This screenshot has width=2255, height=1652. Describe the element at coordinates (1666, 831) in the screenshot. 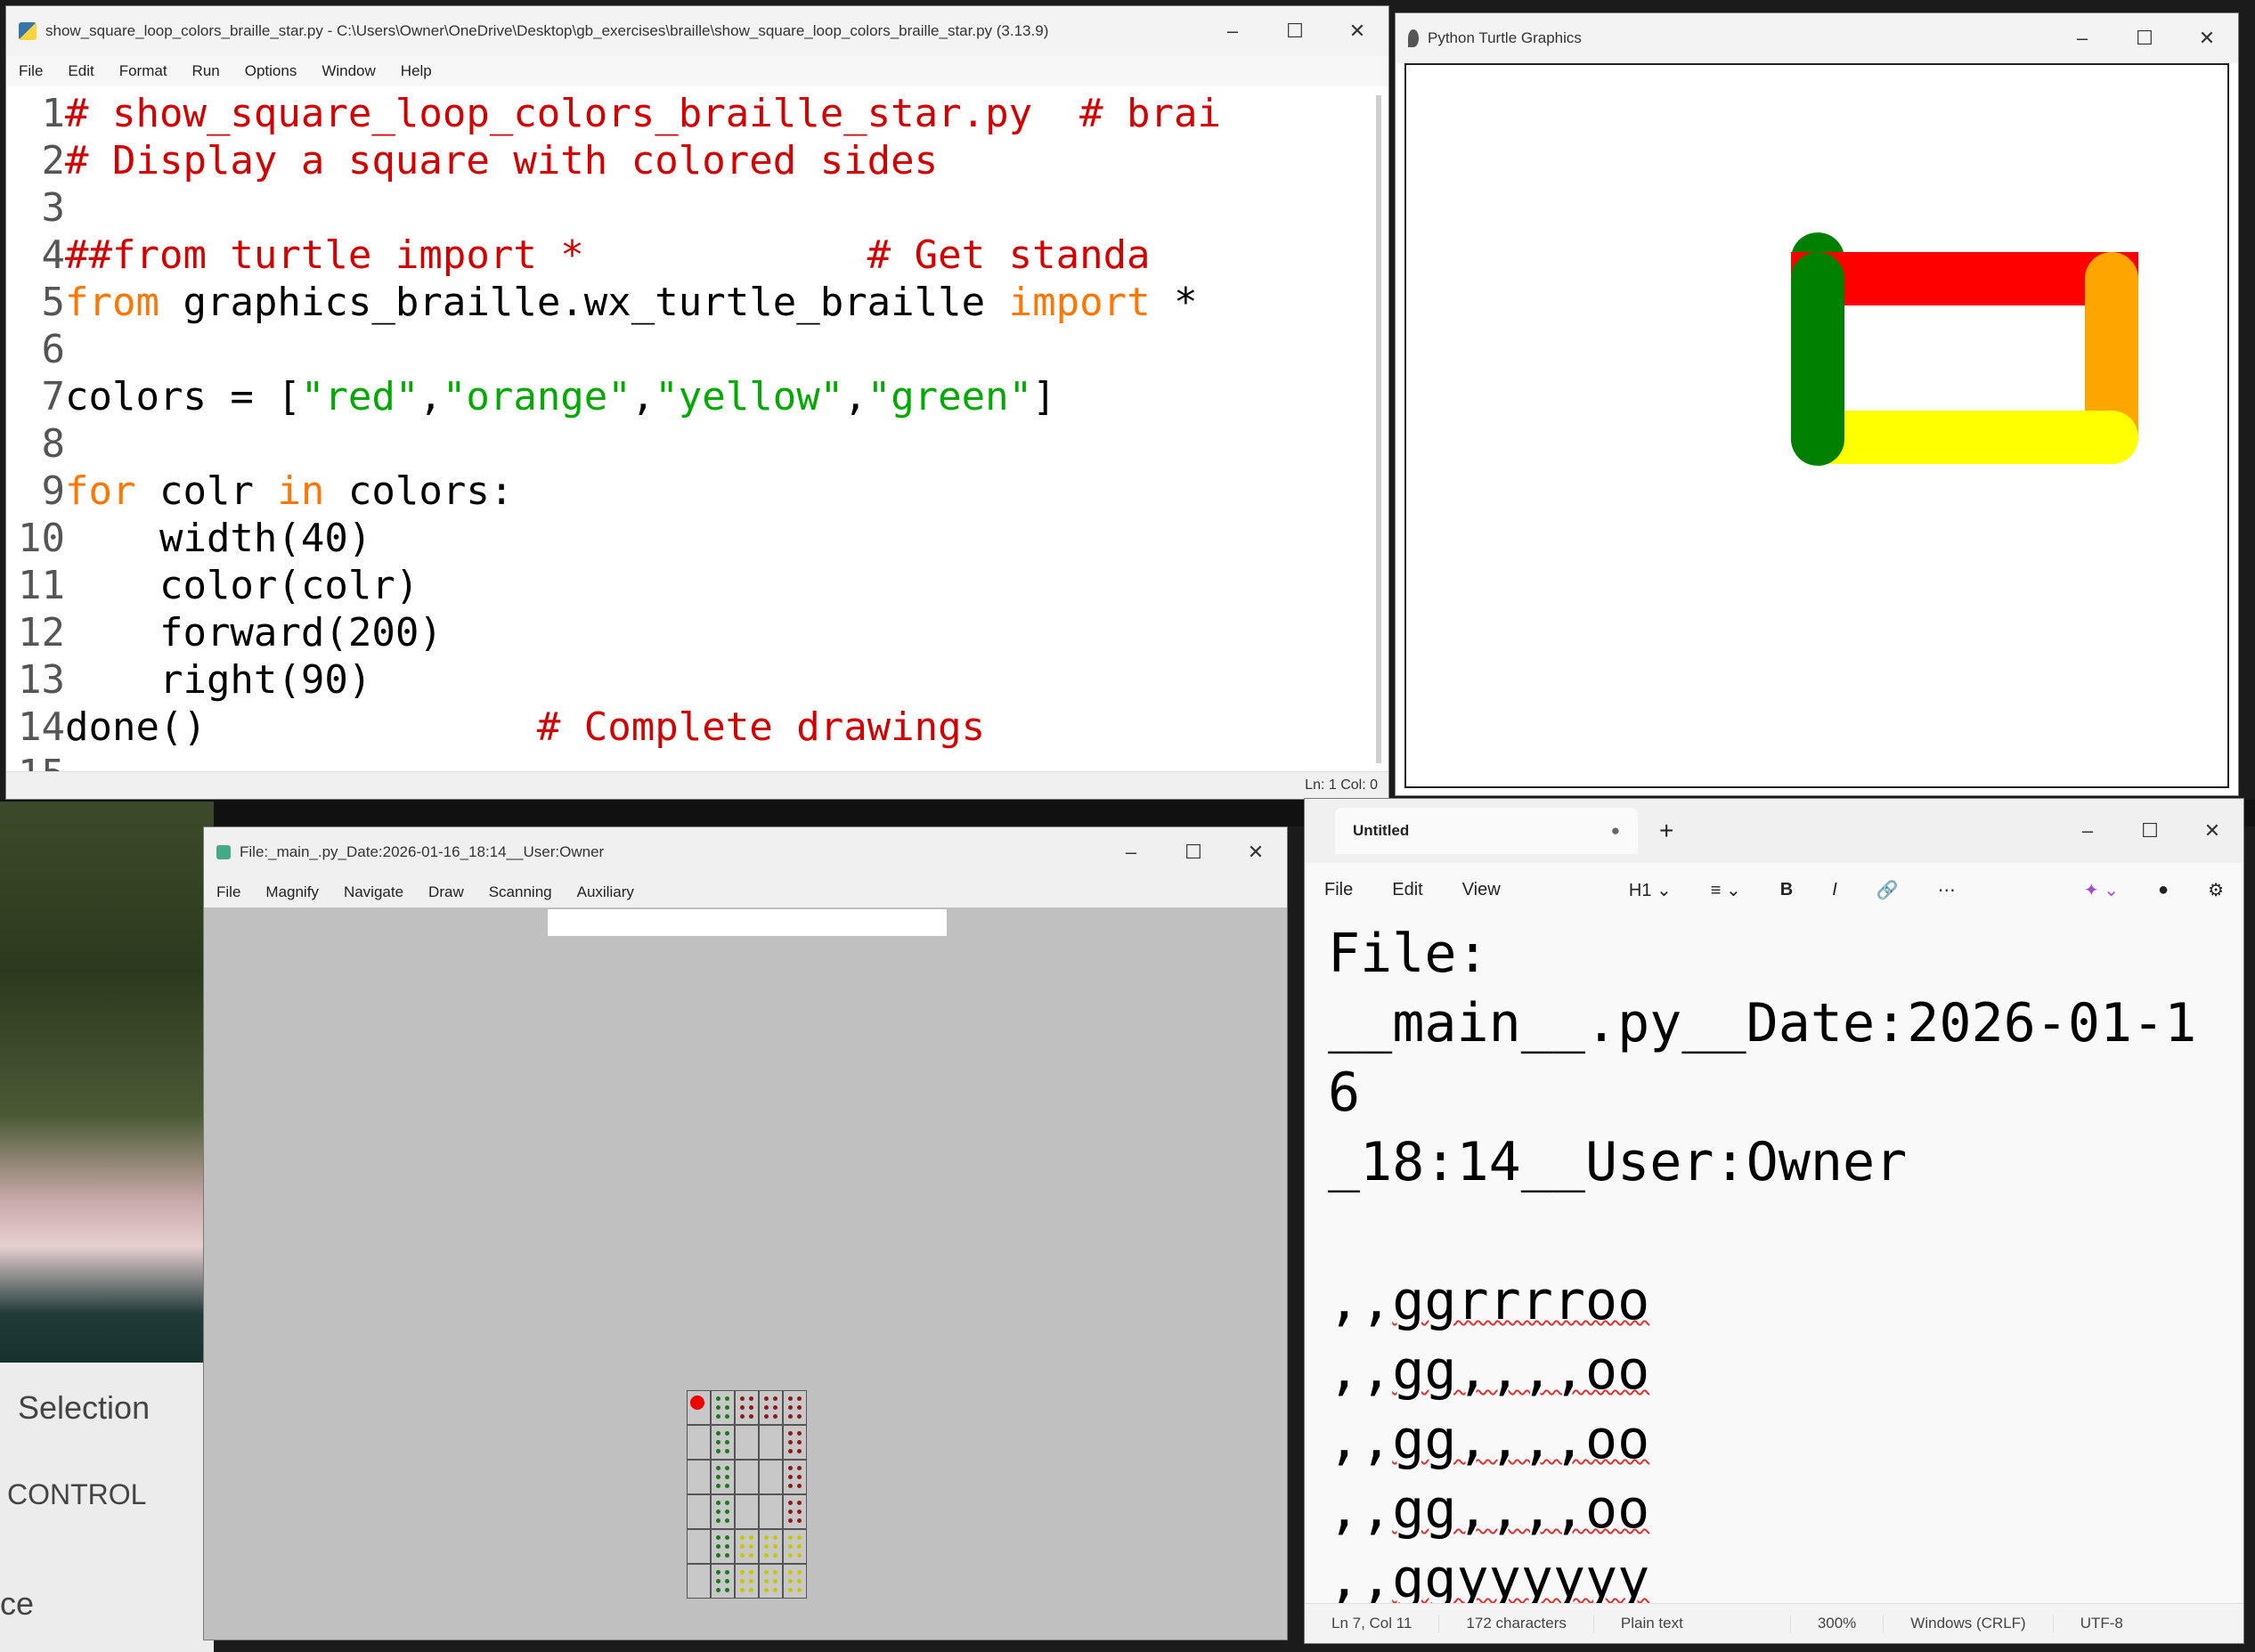

I see `new-tab-icon: +` at that location.